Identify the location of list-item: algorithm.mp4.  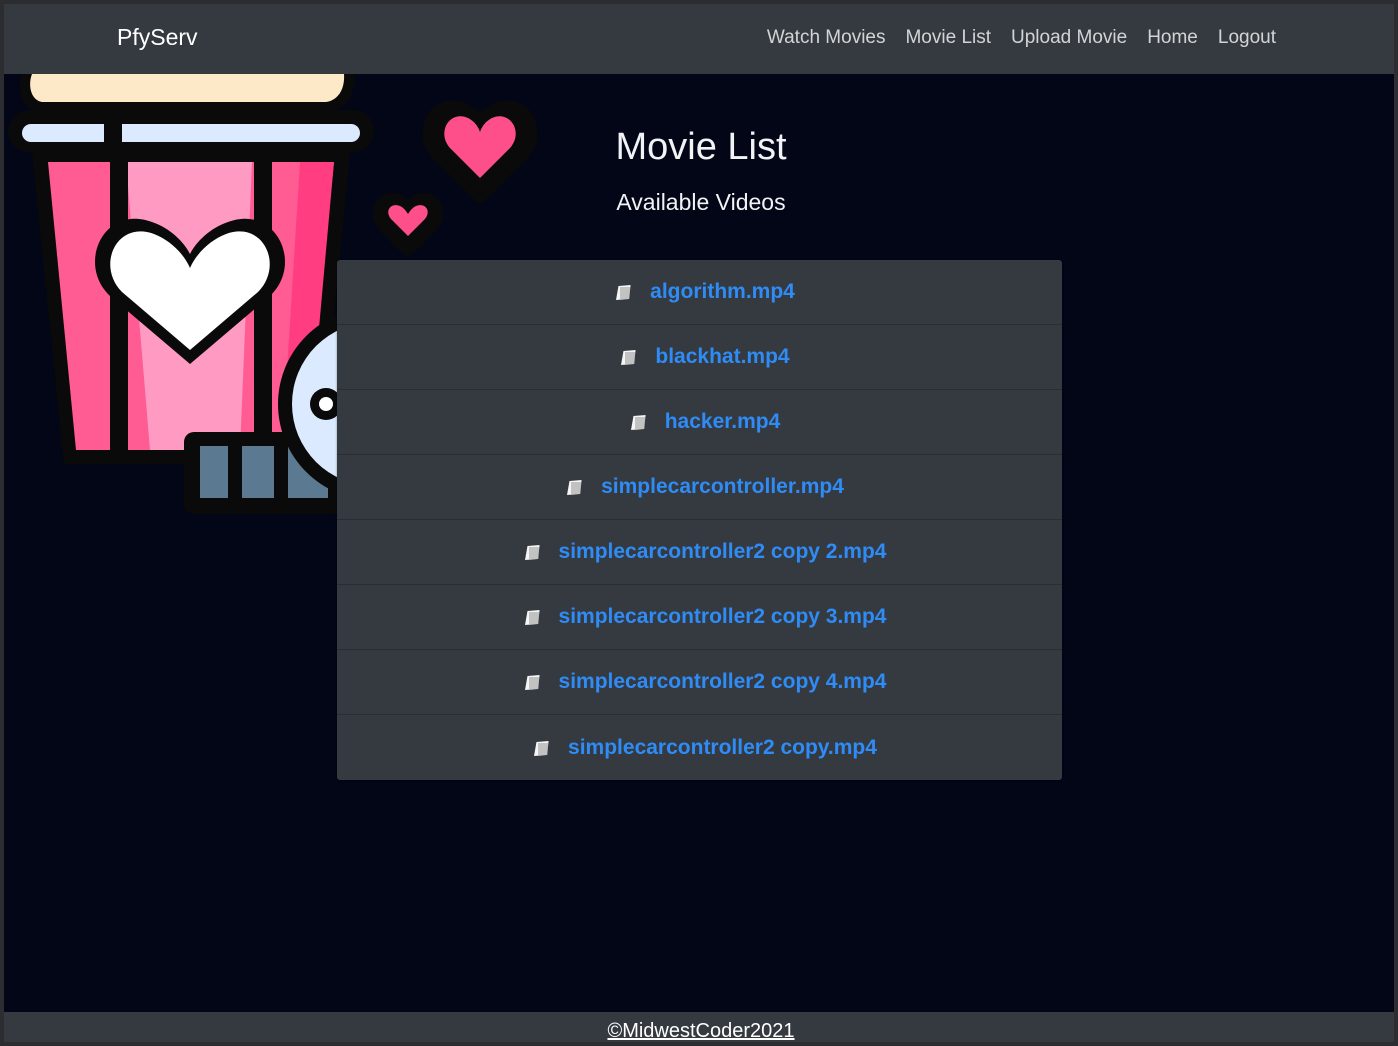
(699, 292).